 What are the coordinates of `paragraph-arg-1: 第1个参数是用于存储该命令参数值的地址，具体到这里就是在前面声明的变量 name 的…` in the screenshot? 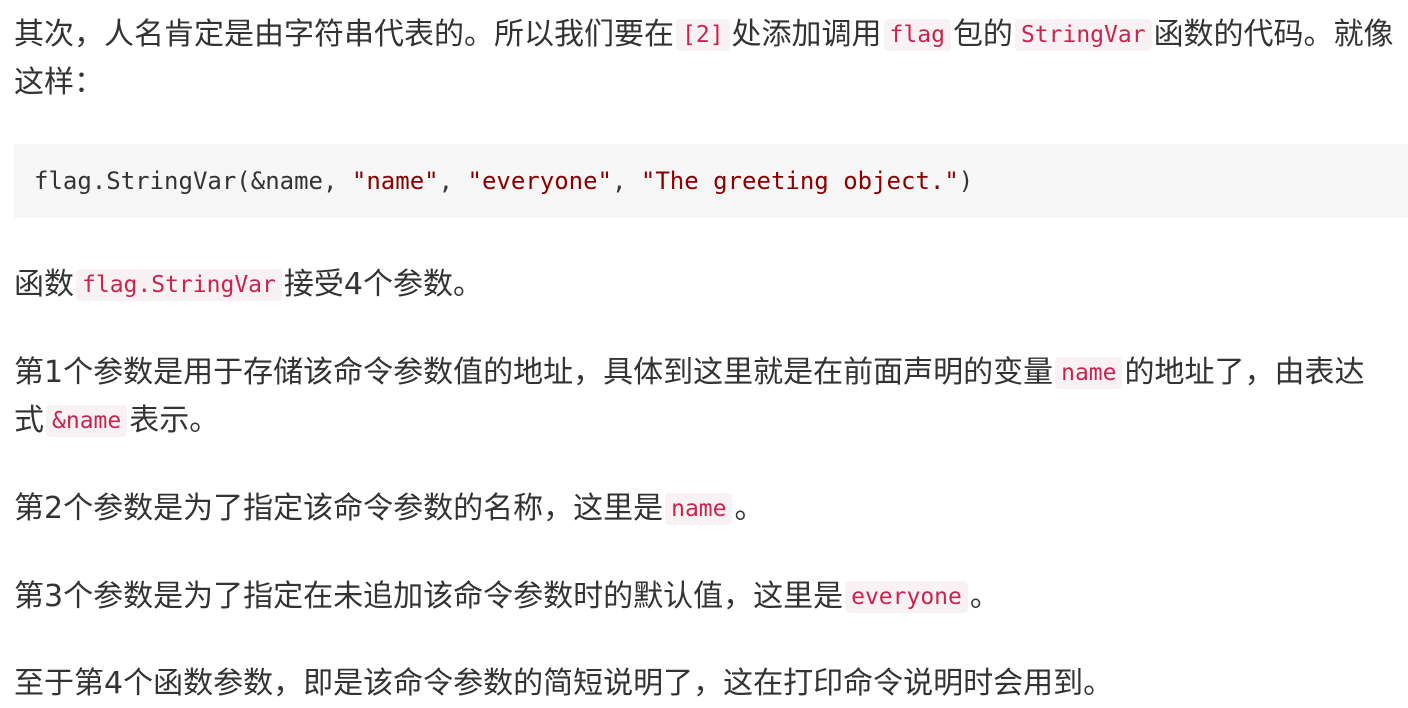 It's located at (704, 397).